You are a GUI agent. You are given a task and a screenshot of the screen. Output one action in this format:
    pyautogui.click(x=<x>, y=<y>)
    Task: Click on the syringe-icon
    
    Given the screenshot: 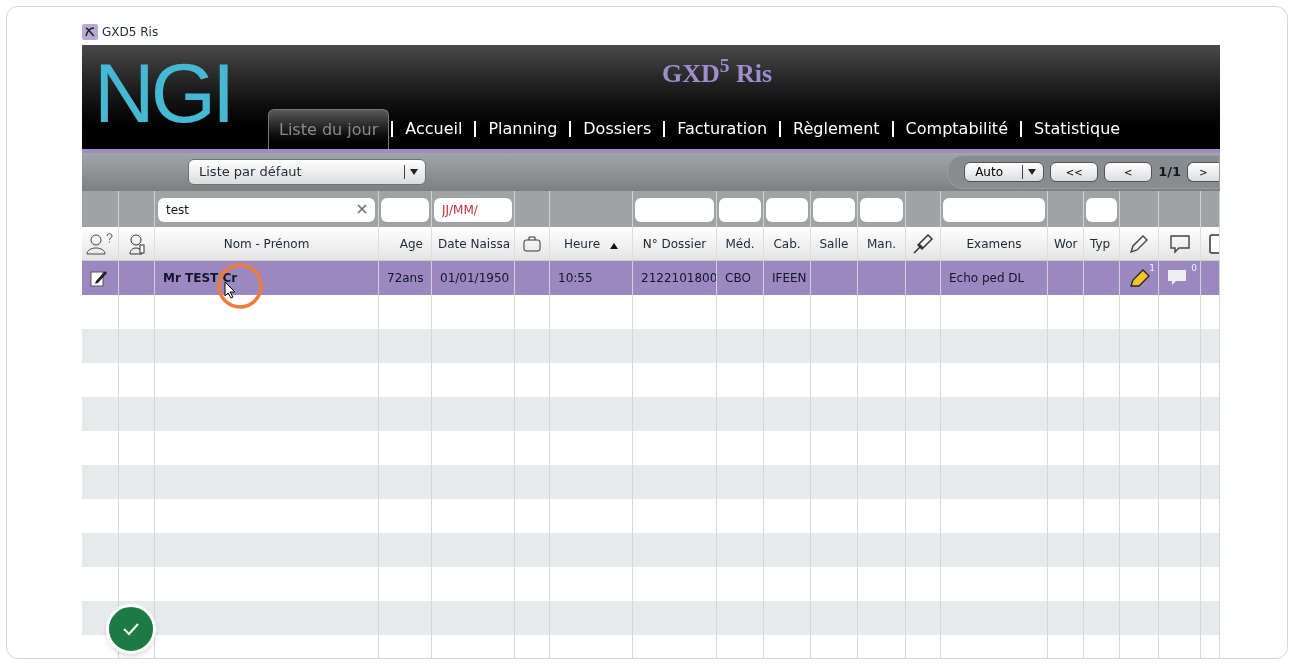 What is the action you would take?
    pyautogui.click(x=923, y=243)
    